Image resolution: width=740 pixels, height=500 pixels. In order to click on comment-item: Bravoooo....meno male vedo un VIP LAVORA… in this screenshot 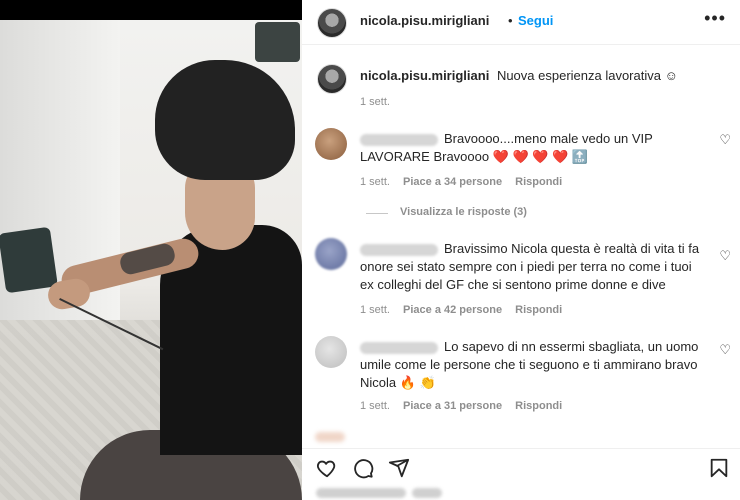, I will do `click(521, 168)`.